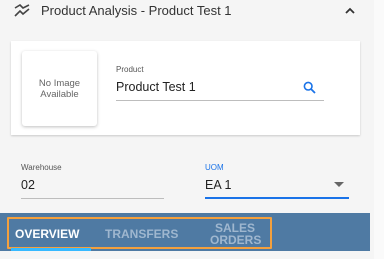 The height and width of the screenshot is (259, 384). I want to click on uom-select-underline, so click(277, 198).